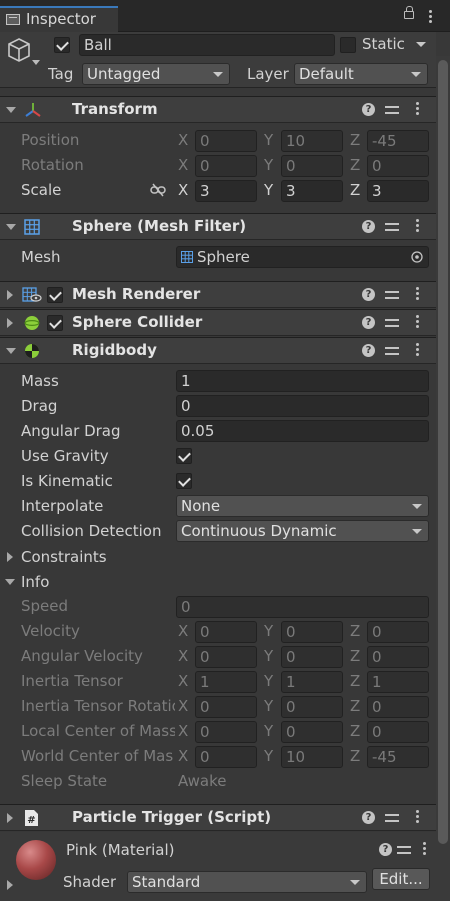 The height and width of the screenshot is (901, 450). I want to click on object-picker-icon, so click(417, 257).